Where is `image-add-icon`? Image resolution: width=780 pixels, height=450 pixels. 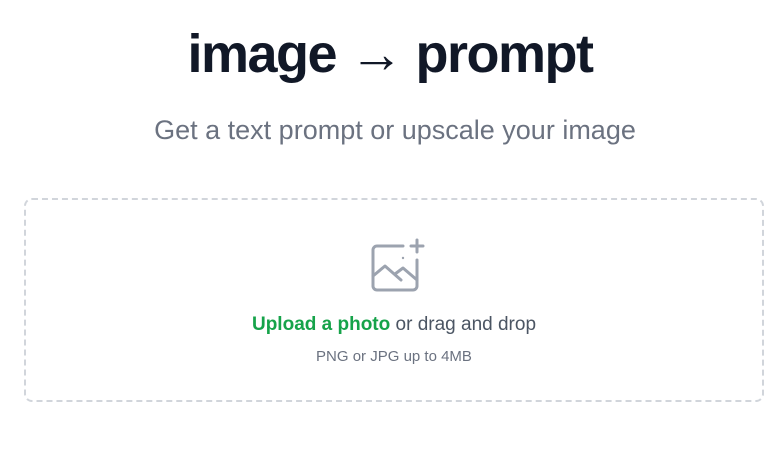
image-add-icon is located at coordinates (397, 266).